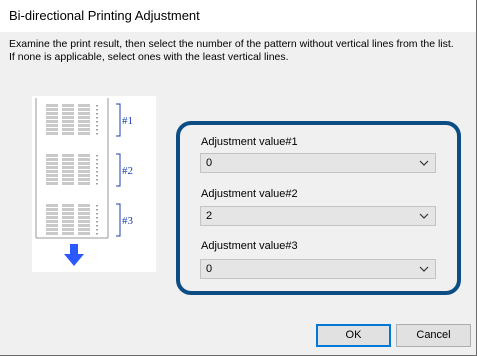 The image size is (477, 356). Describe the element at coordinates (127, 121) in the screenshot. I see `pattern-label-1: #1` at that location.